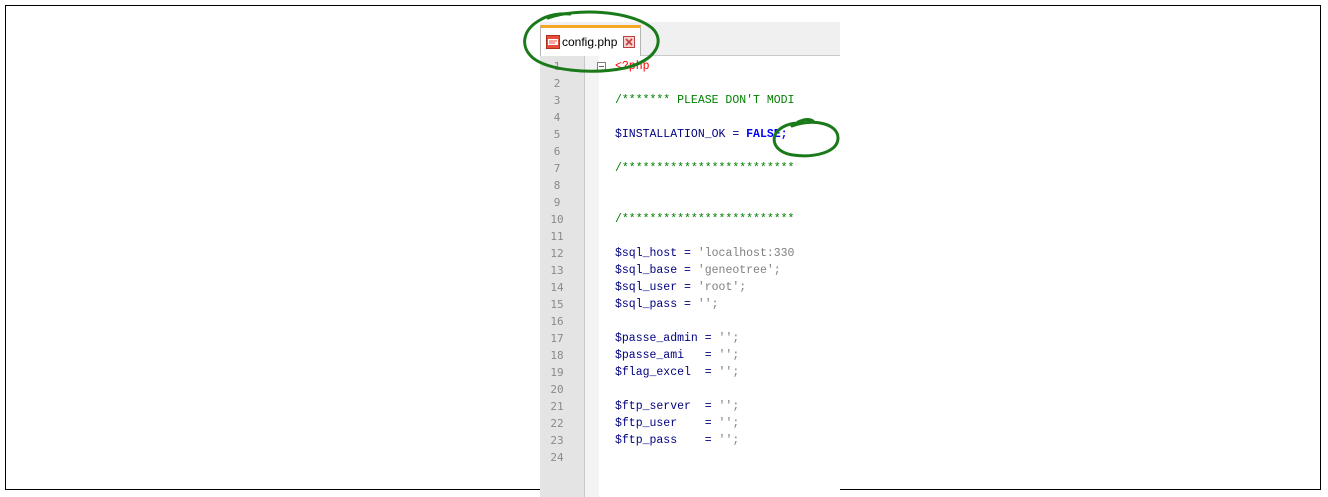 Image resolution: width=1328 pixels, height=497 pixels. What do you see at coordinates (690, 389) in the screenshot?
I see `code-line: 20` at bounding box center [690, 389].